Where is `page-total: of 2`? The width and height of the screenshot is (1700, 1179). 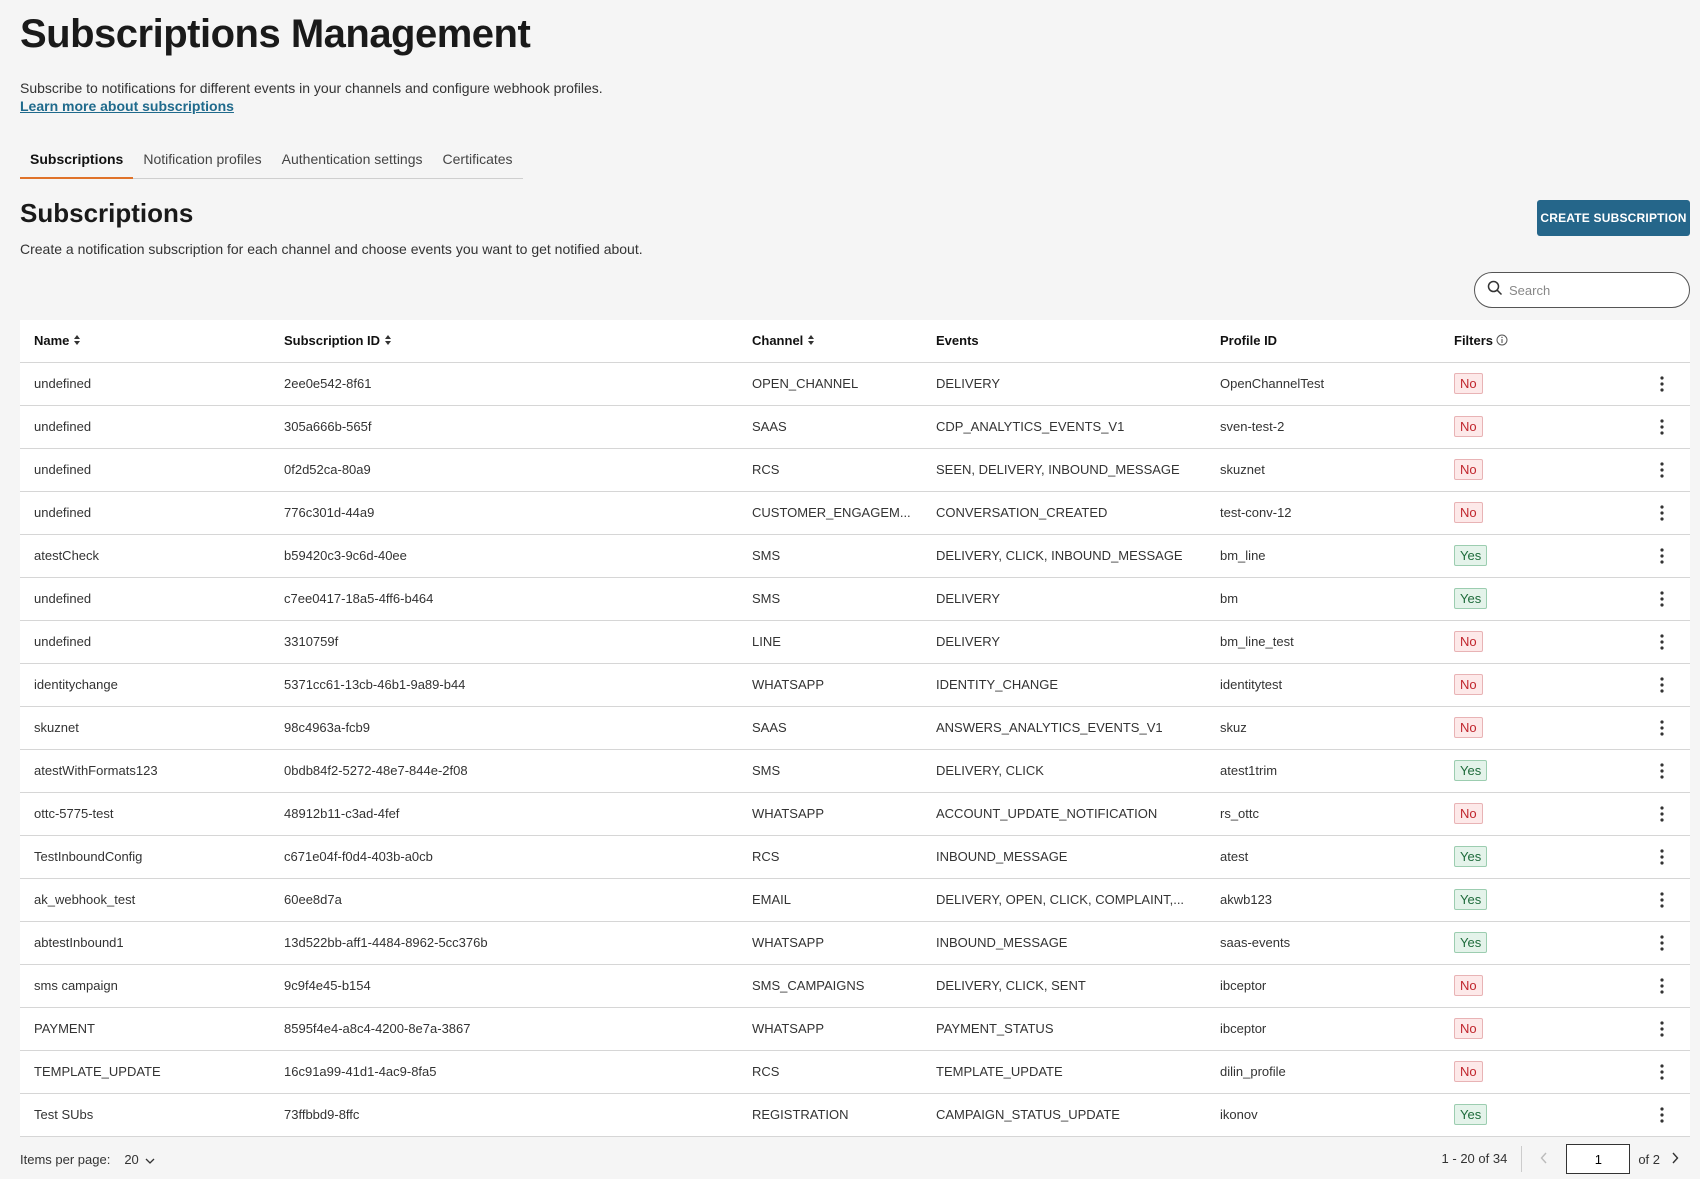 page-total: of 2 is located at coordinates (1649, 1159).